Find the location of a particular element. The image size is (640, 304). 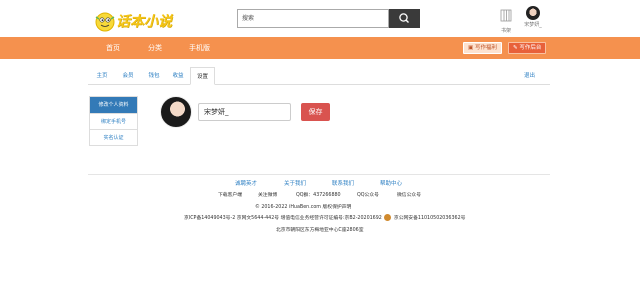

tab-income: 收益 is located at coordinates (178, 76).